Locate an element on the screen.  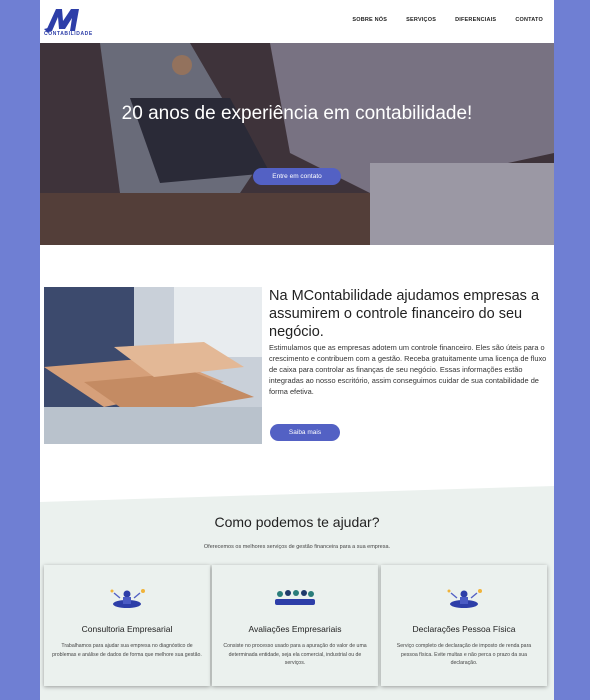
service-card-title: Avaliações Empresariais is located at coordinates (295, 629).